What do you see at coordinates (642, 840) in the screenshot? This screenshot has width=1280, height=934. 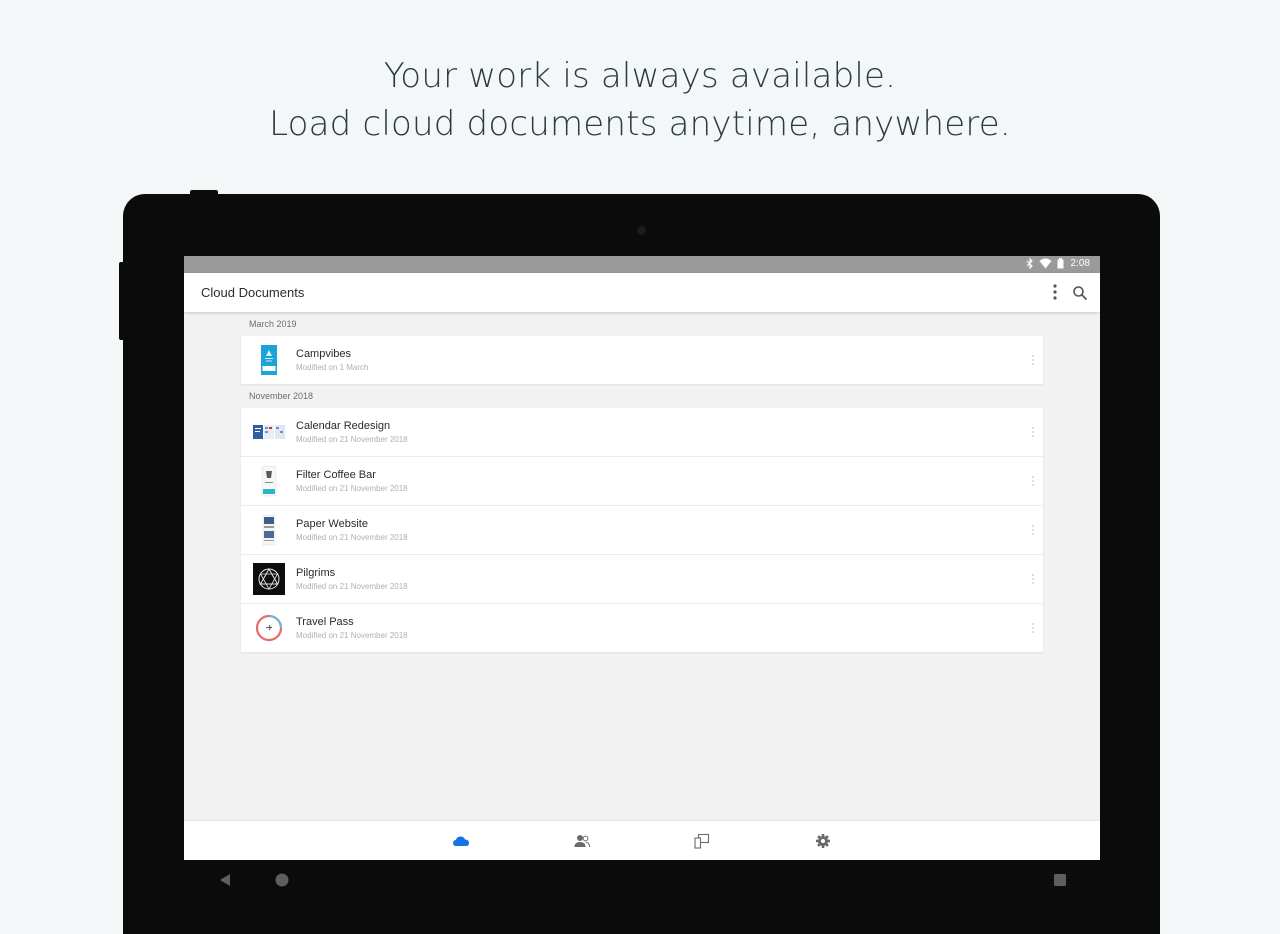 I see `bottom-navigation` at bounding box center [642, 840].